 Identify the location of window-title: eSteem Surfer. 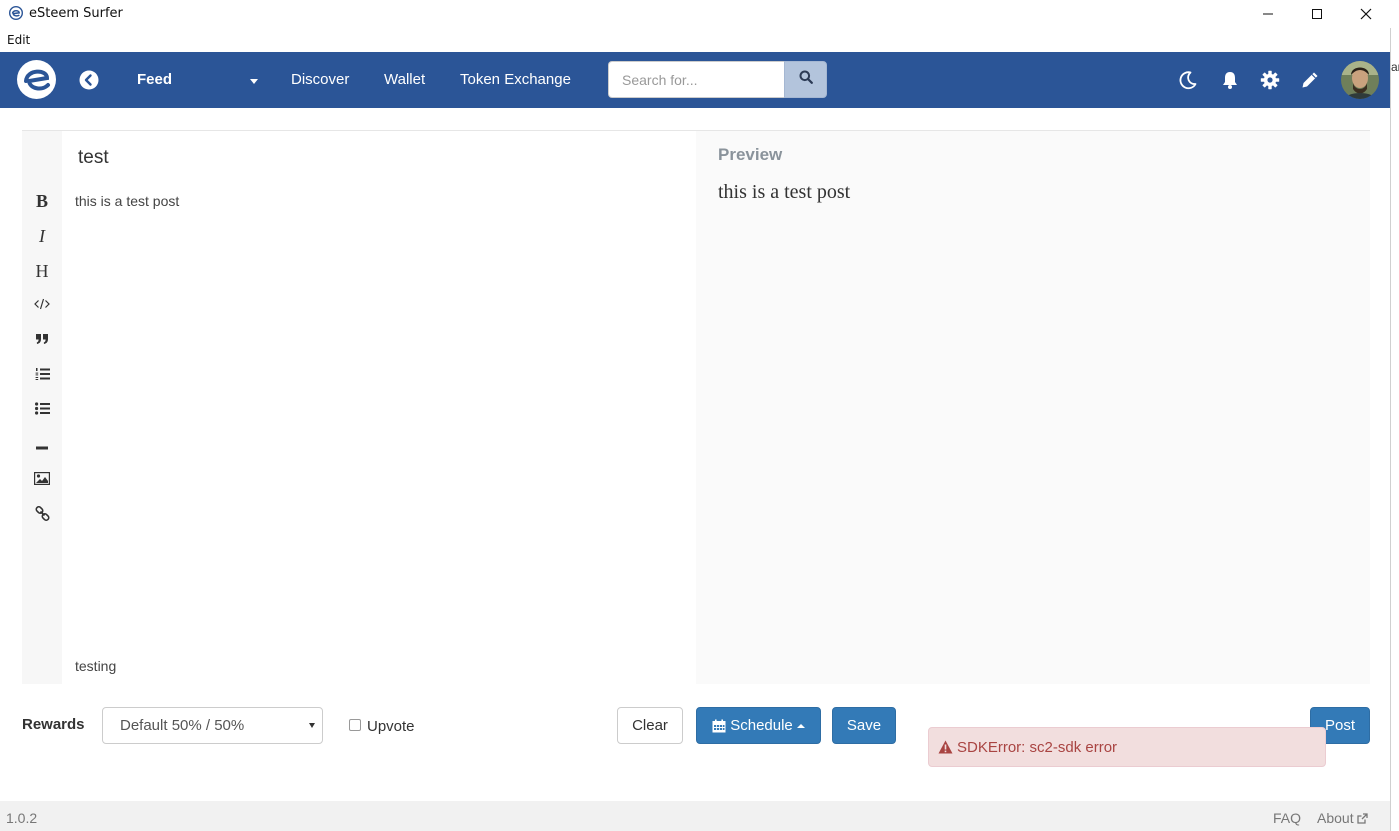
(76, 13).